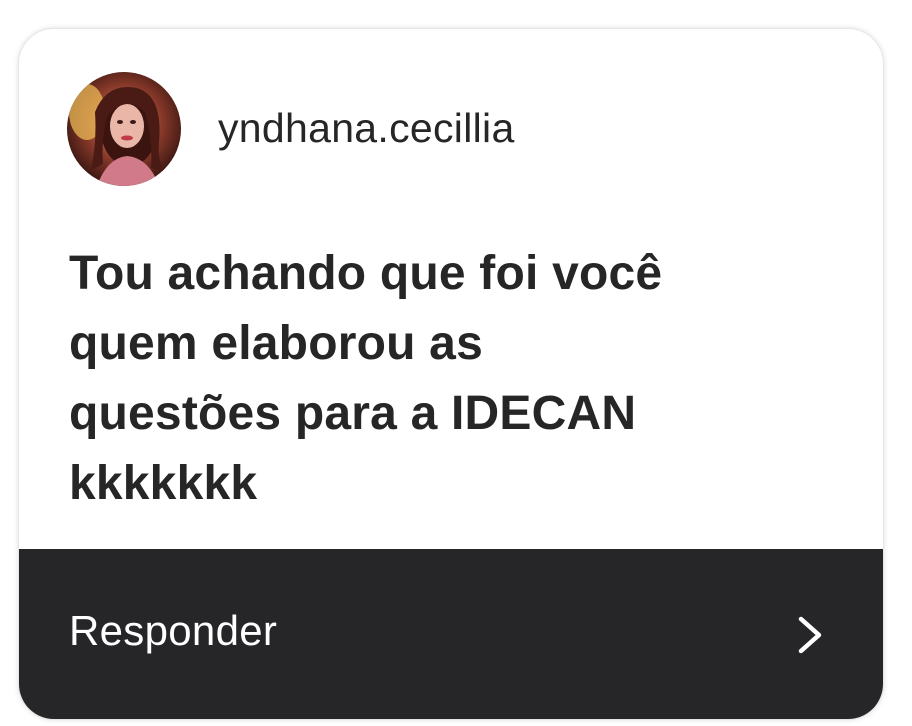 The image size is (912, 726). What do you see at coordinates (810, 635) in the screenshot?
I see `chevron-right-icon` at bounding box center [810, 635].